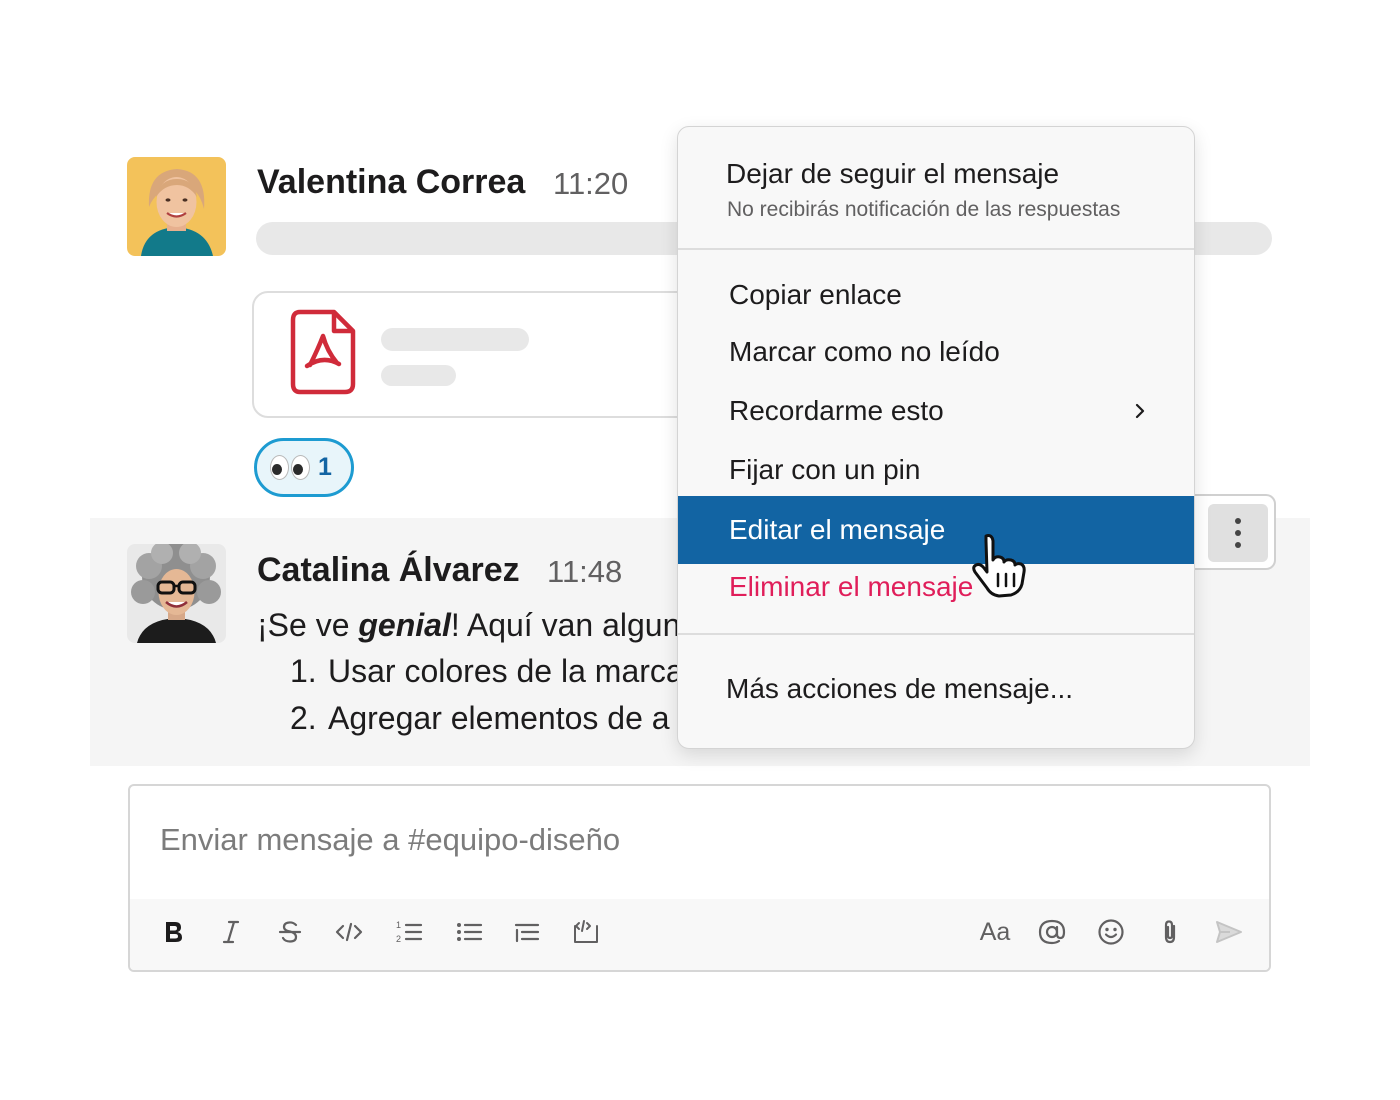 The image size is (1400, 1100). What do you see at coordinates (480, 718) in the screenshot?
I see `list-item: 2. Agregar elementos de a` at bounding box center [480, 718].